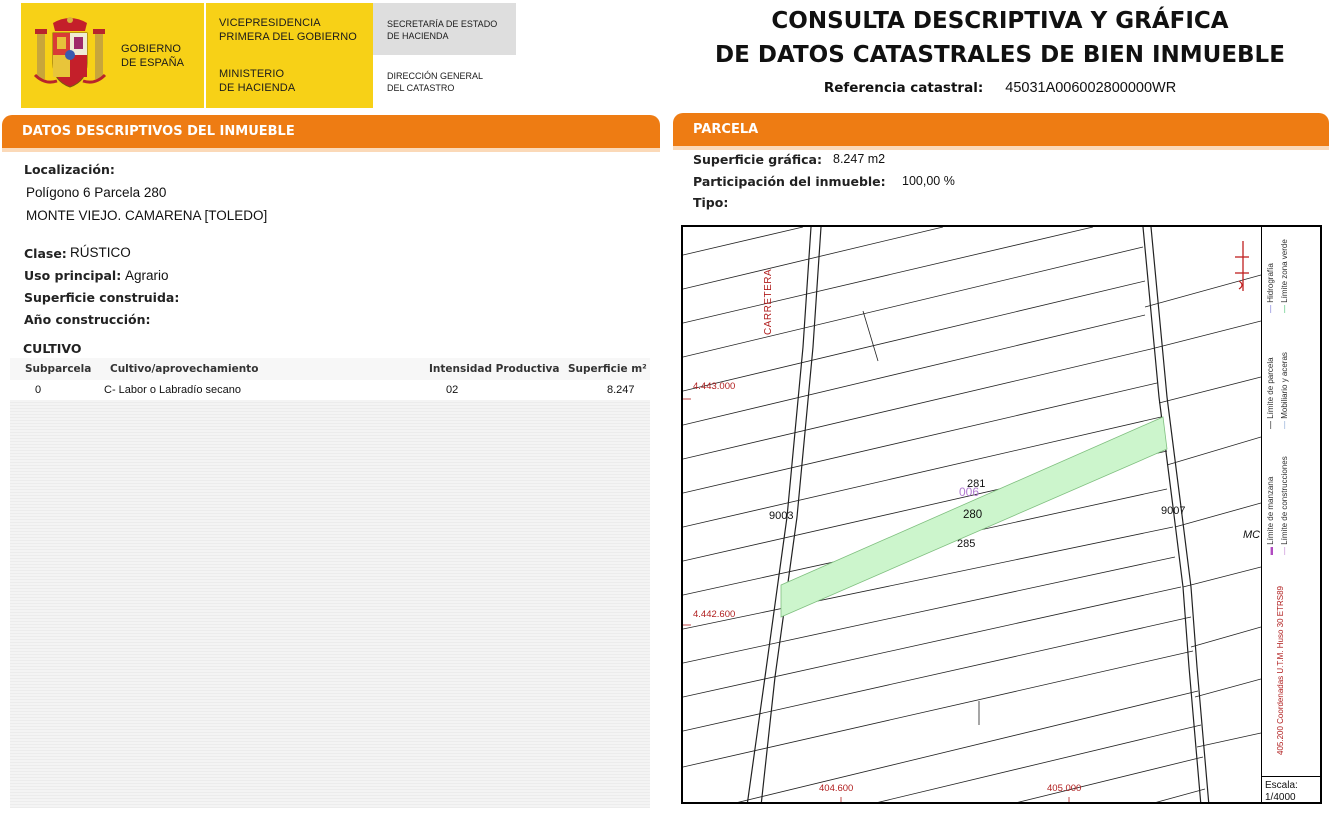  I want to click on referencia-label: Referencia catastral:, so click(903, 88).